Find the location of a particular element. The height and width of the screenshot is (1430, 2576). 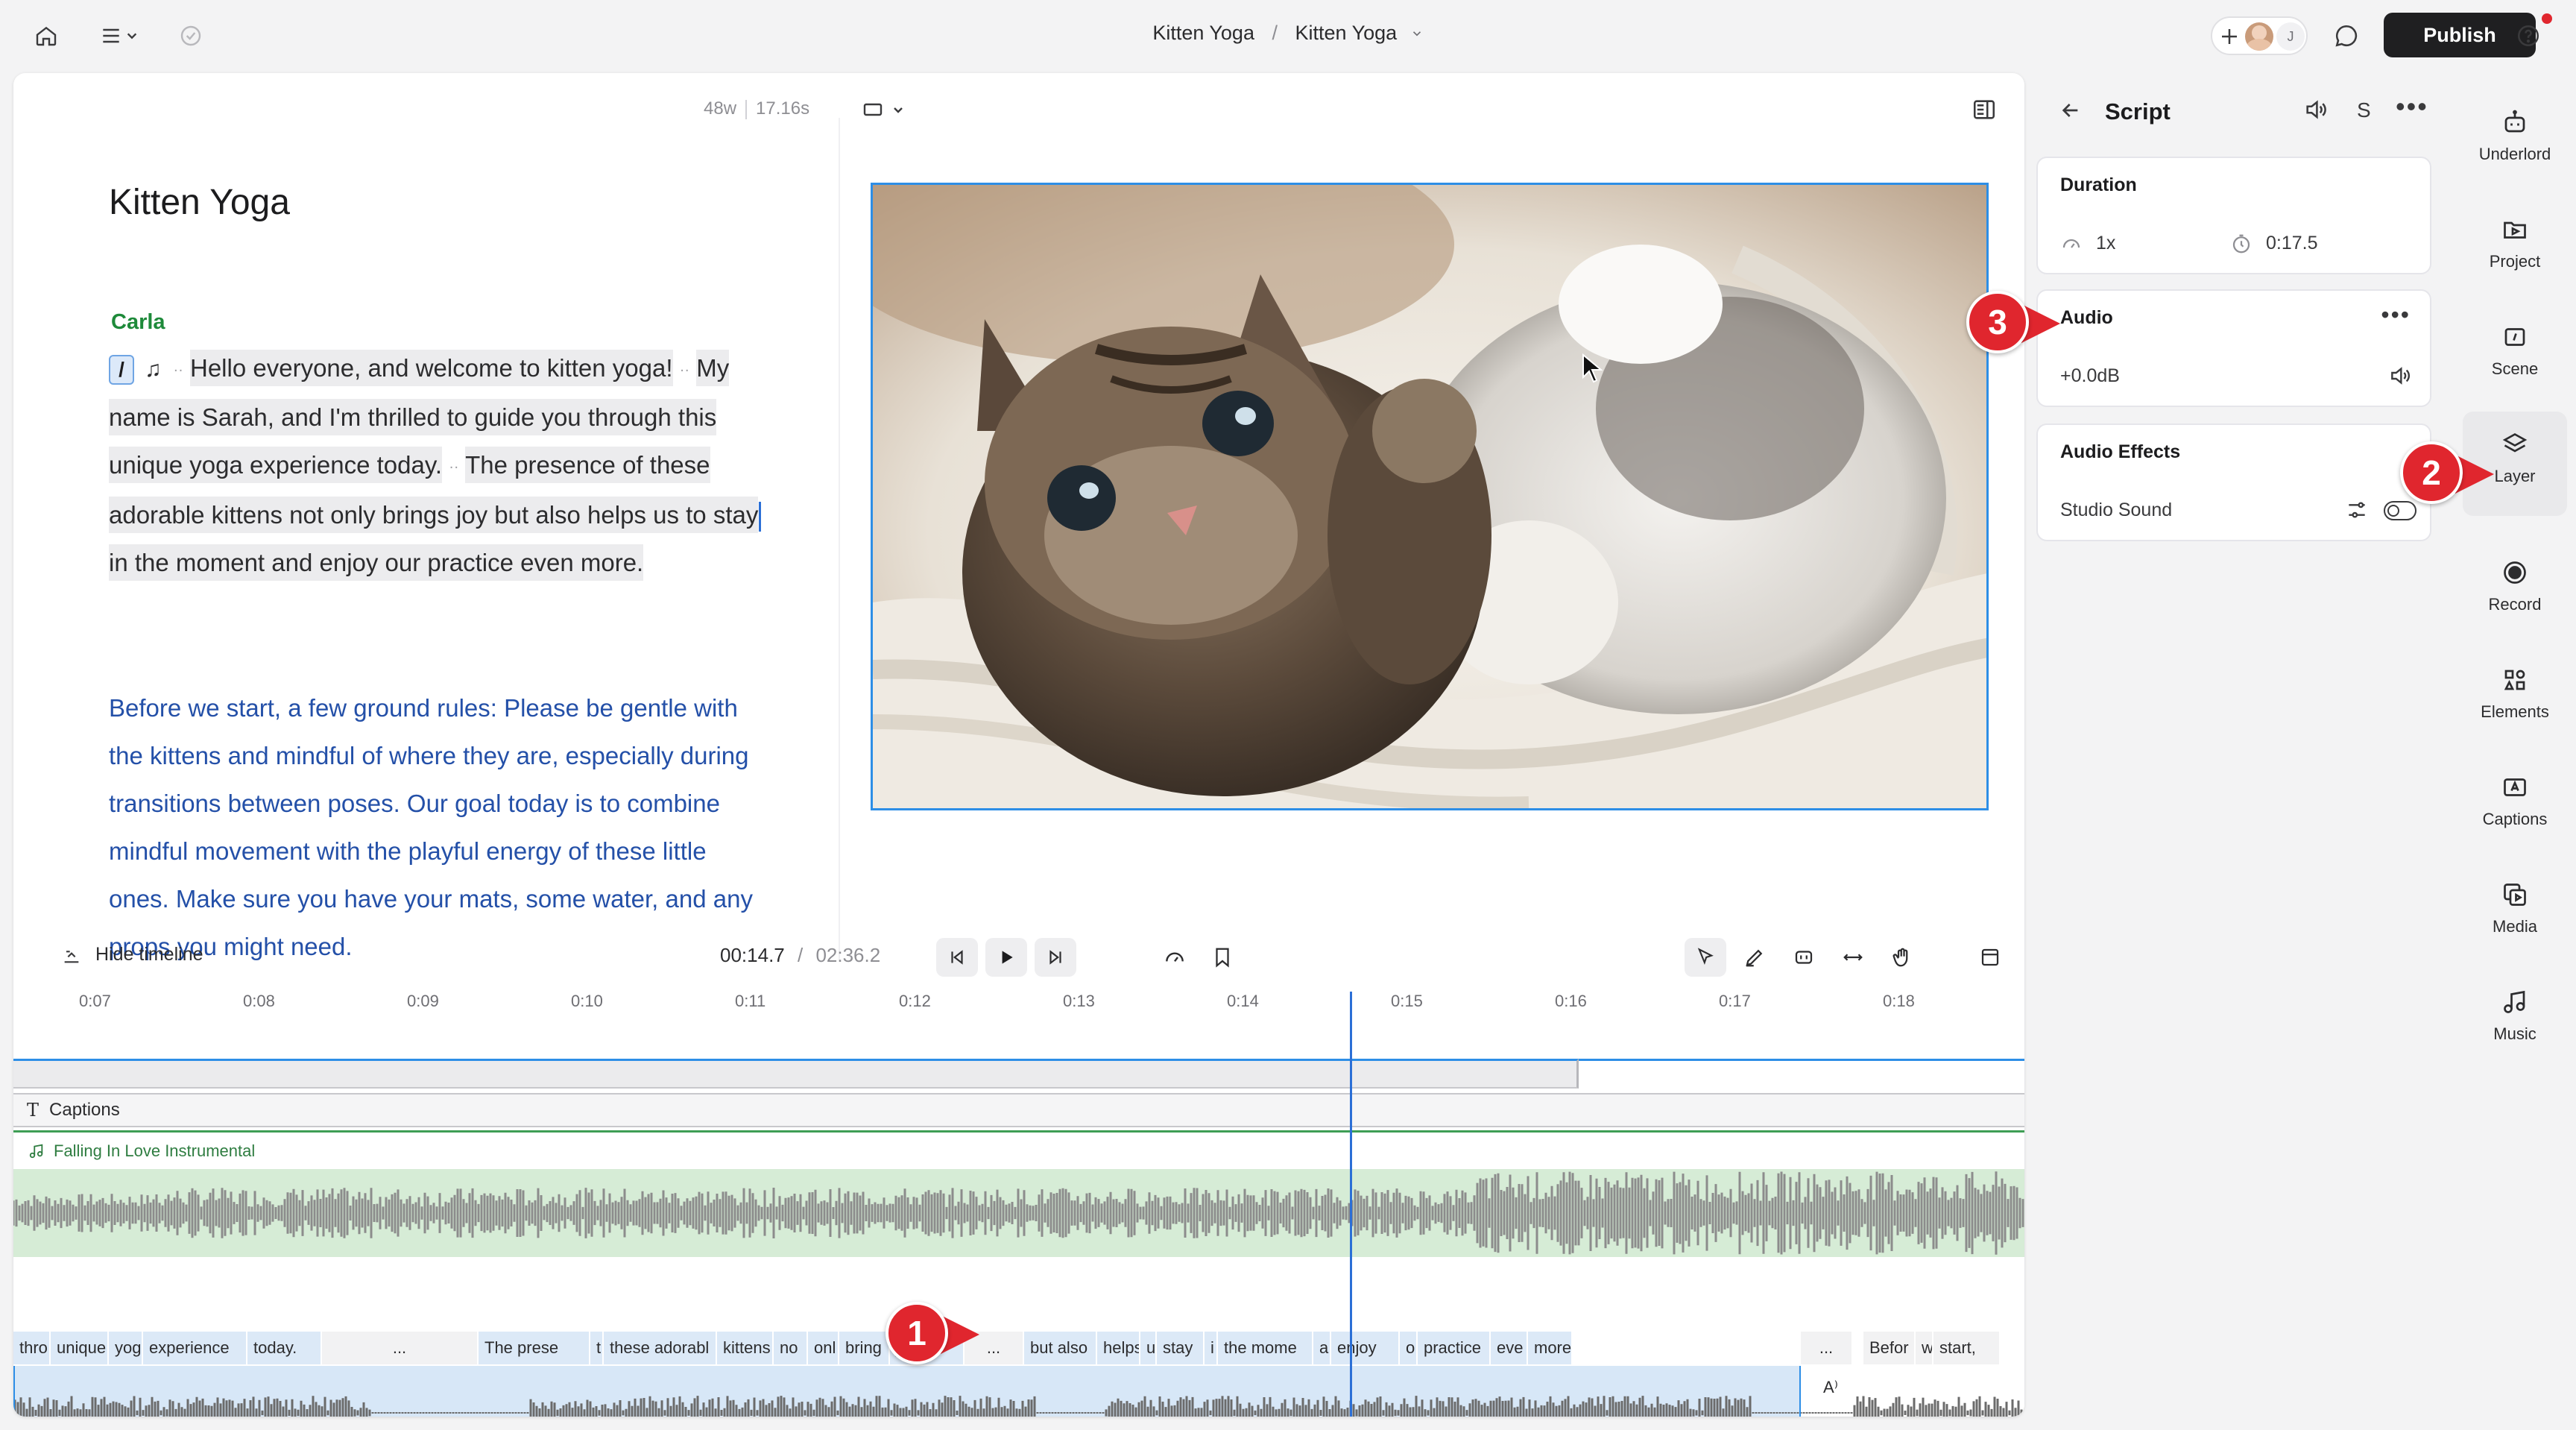

word-chip: a is located at coordinates (1322, 1348).